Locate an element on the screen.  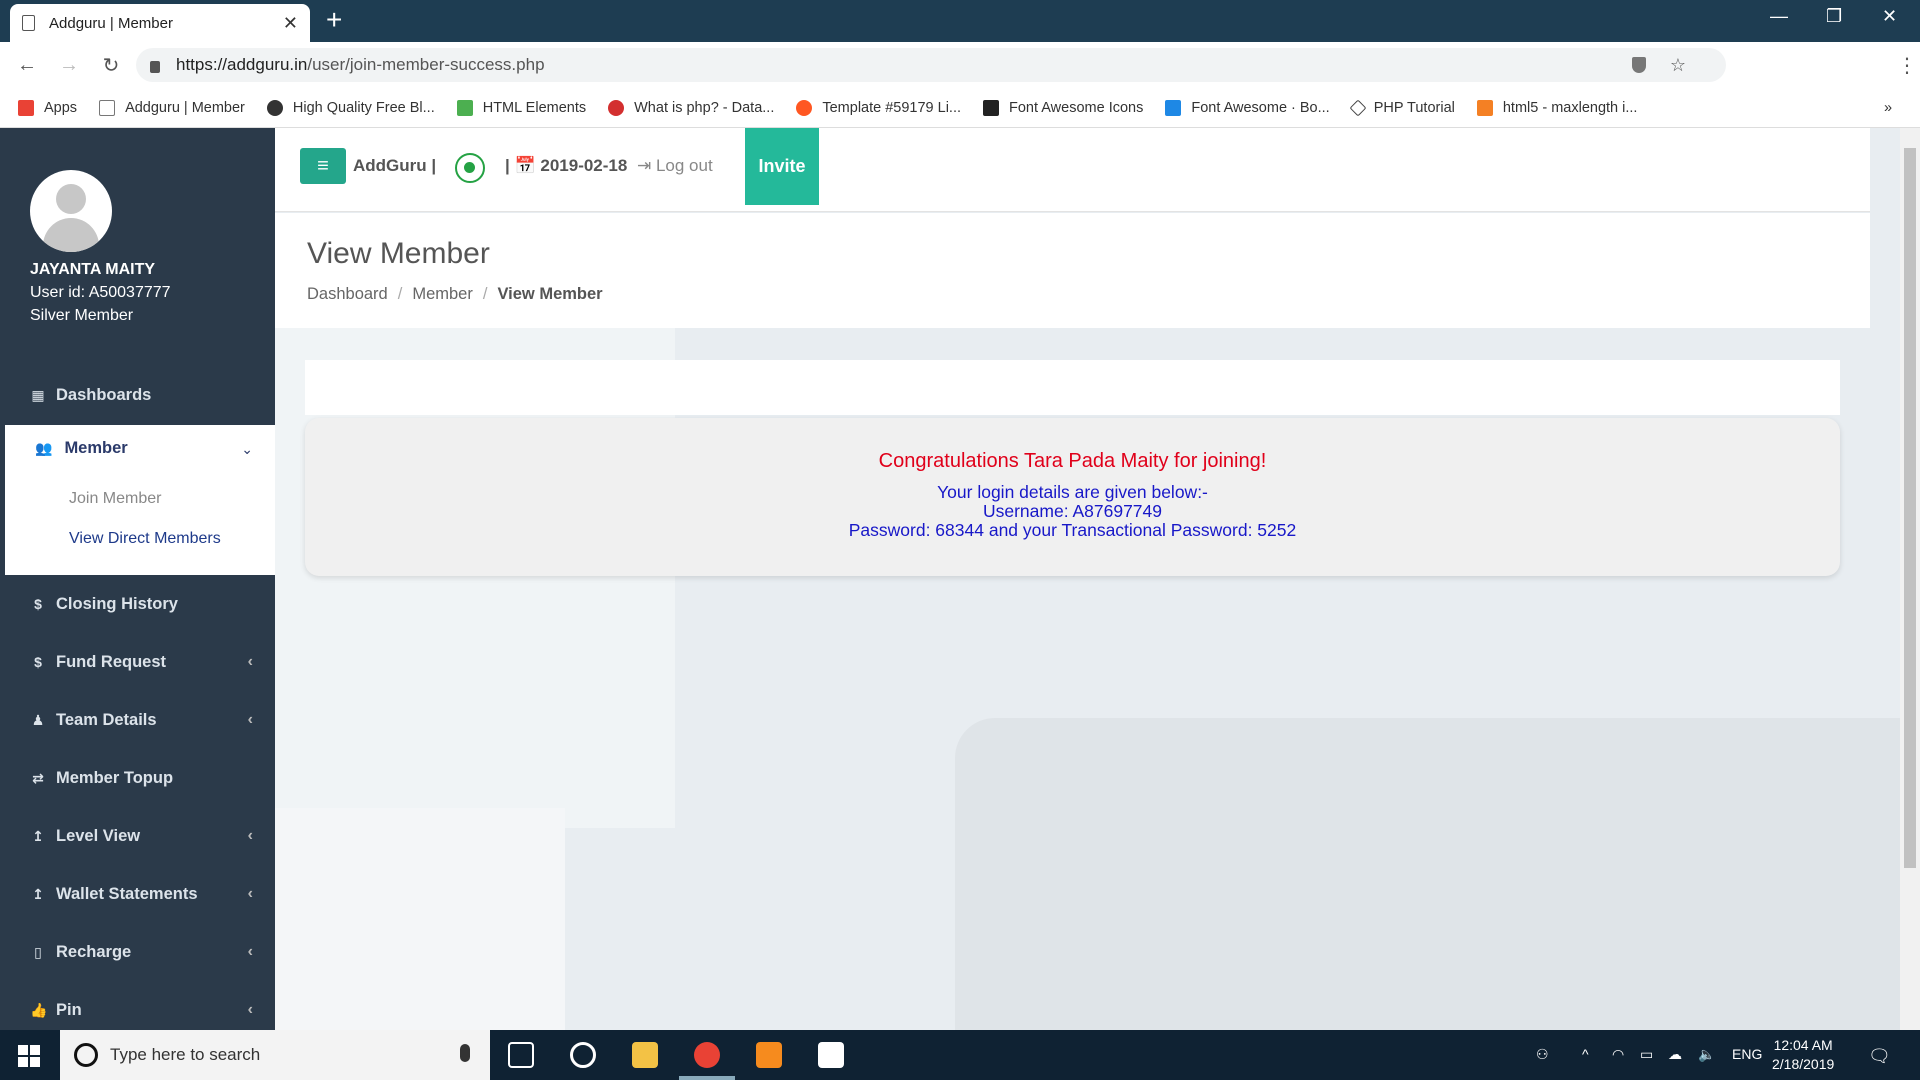
onedrive-icon: ☁ is located at coordinates (1675, 1054).